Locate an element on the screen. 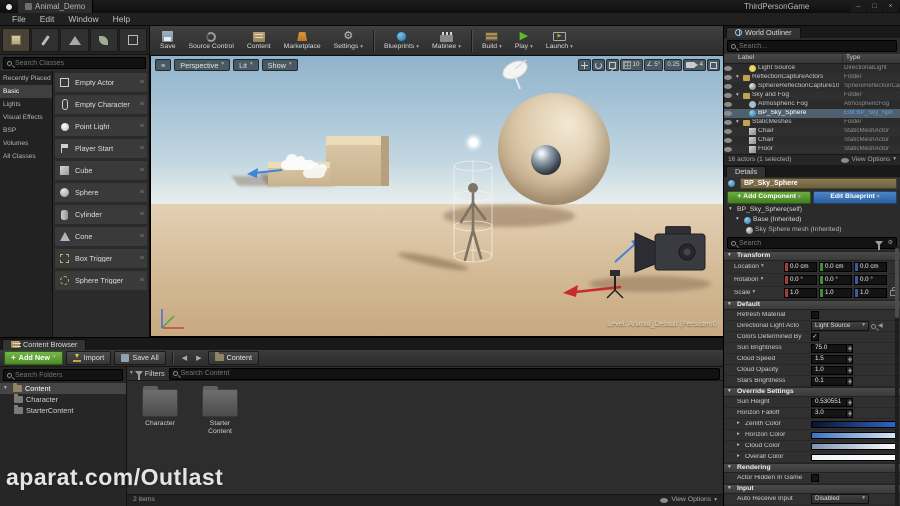 This screenshot has height=506, width=900. component-tree-root: ▾ BP_Sky_Sphere(self) is located at coordinates (812, 210).